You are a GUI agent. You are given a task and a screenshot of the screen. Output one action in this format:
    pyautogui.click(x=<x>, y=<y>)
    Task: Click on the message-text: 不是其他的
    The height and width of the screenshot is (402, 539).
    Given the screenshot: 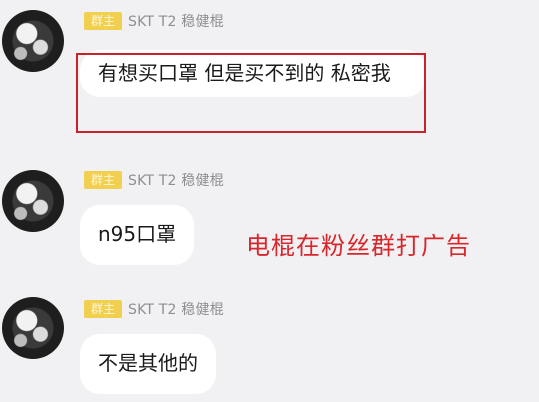 What is the action you would take?
    pyautogui.click(x=148, y=363)
    